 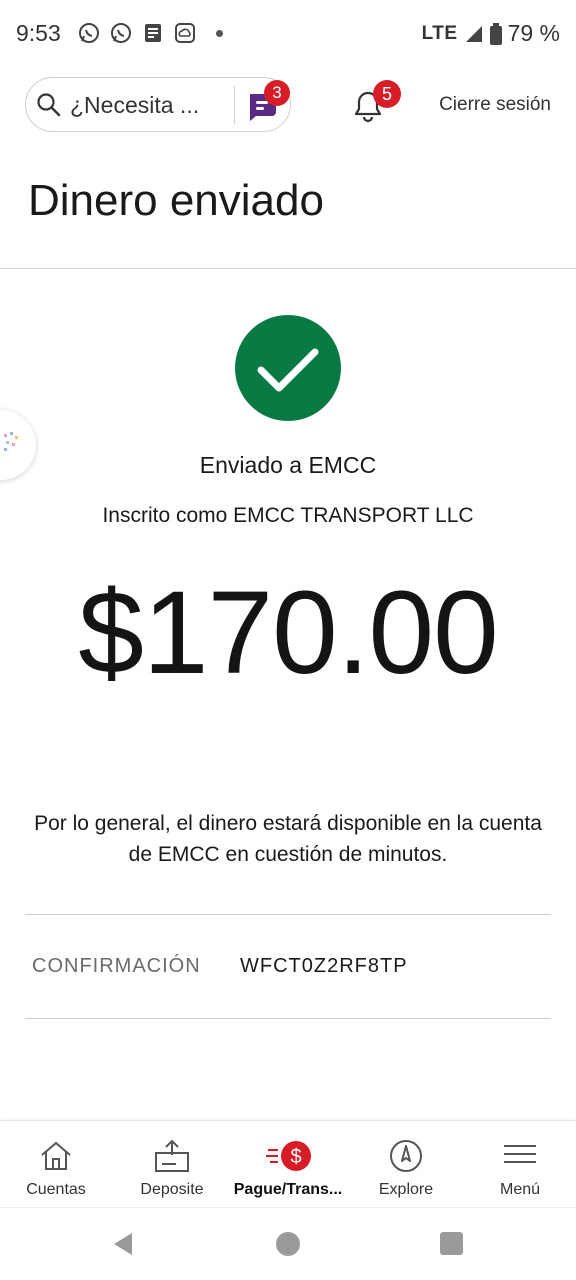 What do you see at coordinates (520, 1154) in the screenshot?
I see `menu-icon` at bounding box center [520, 1154].